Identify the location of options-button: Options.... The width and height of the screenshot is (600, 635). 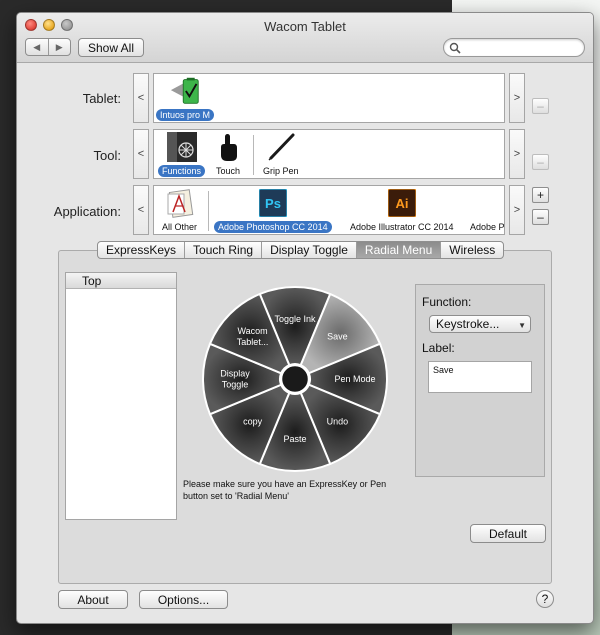
(183, 599).